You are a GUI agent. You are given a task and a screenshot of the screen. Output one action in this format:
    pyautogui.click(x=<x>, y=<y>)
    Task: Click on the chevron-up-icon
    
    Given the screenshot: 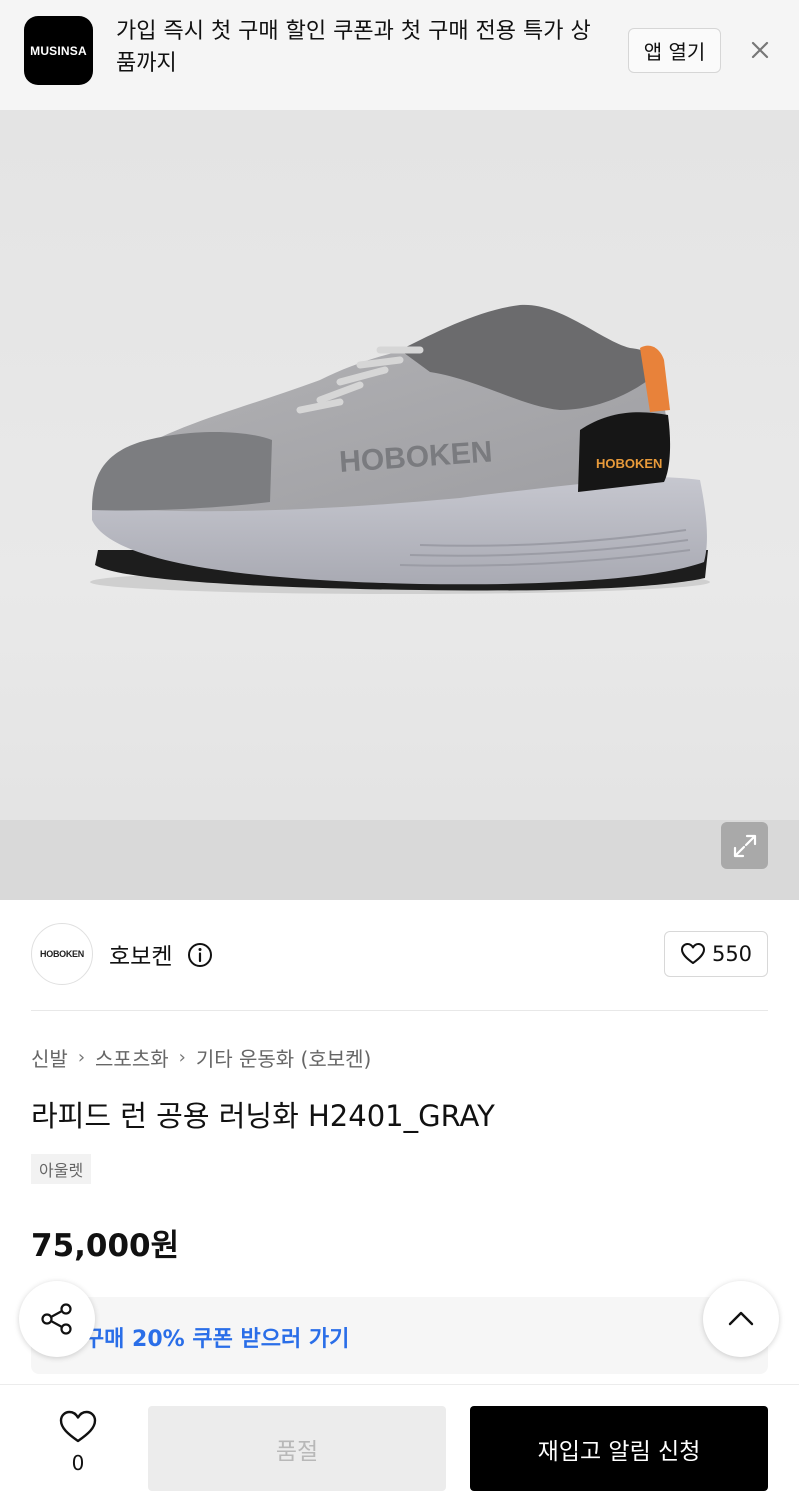 What is the action you would take?
    pyautogui.click(x=741, y=1318)
    